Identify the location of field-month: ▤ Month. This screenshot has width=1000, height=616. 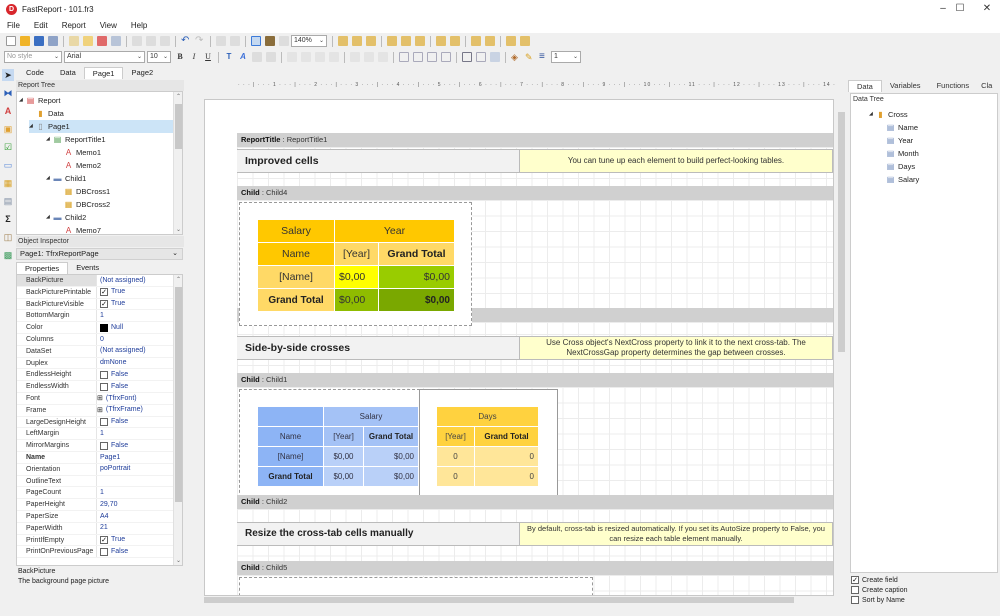
(902, 153).